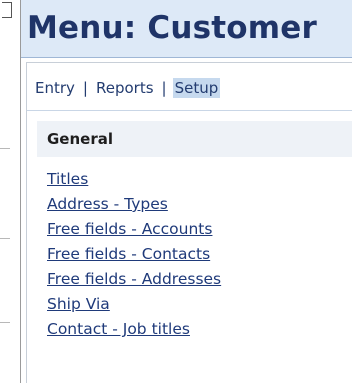 The image size is (352, 383). Describe the element at coordinates (118, 329) in the screenshot. I see `link-contact-job-titles: Contact - Job titles` at that location.